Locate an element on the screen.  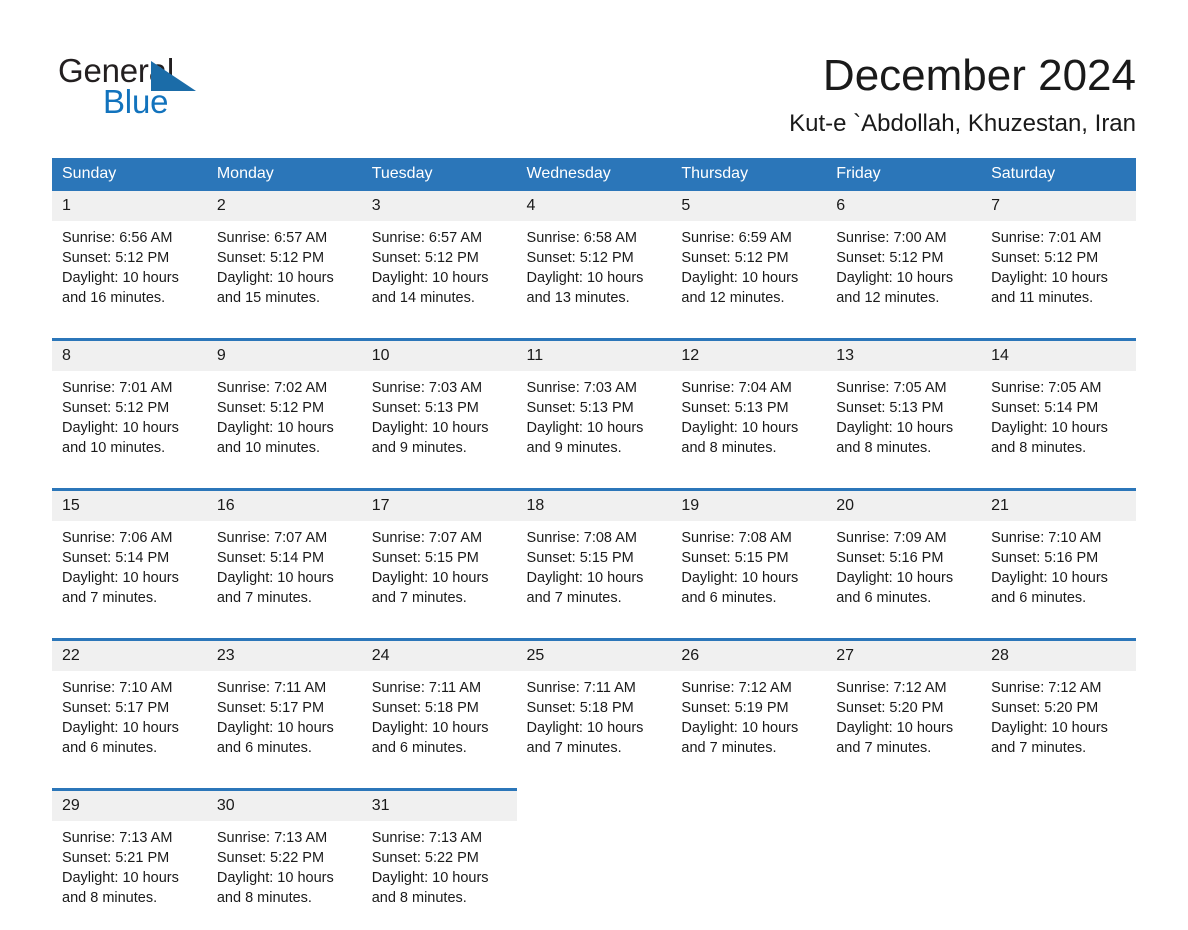
day-number-cell: 4 is located at coordinates (594, 206).